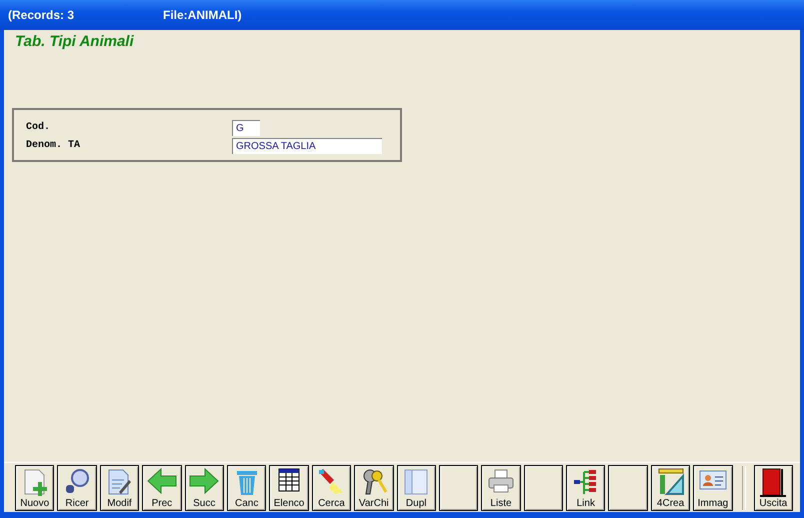  I want to click on toolbar-button: Prec, so click(162, 487).